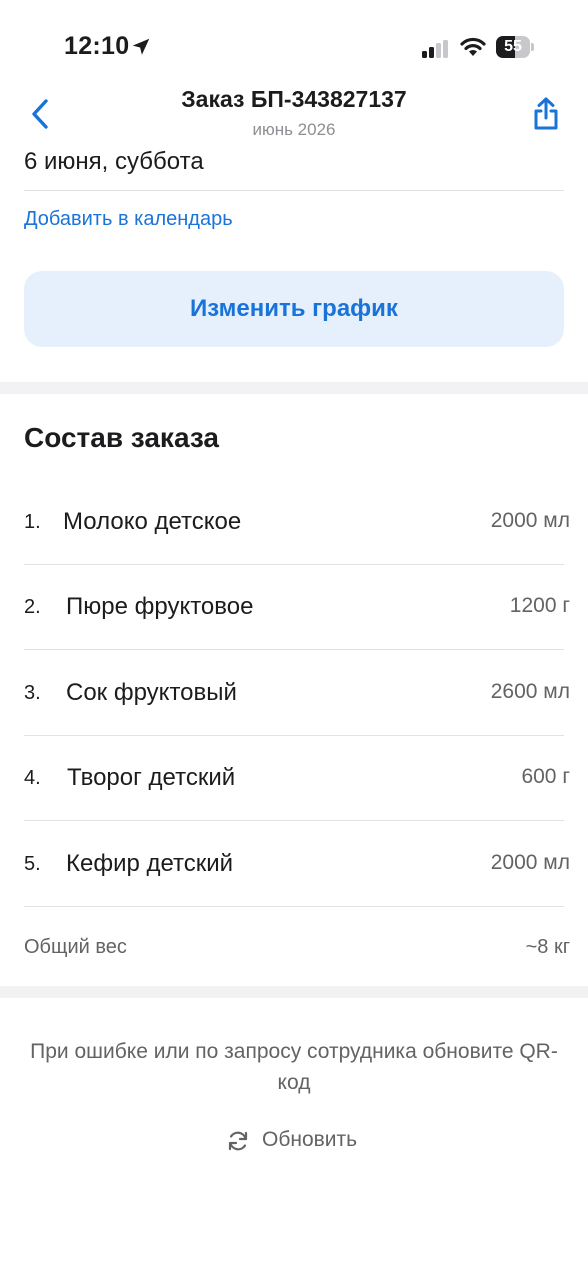 Image resolution: width=588 pixels, height=1280 pixels. What do you see at coordinates (32, 778) in the screenshot?
I see `item-number: 4.` at bounding box center [32, 778].